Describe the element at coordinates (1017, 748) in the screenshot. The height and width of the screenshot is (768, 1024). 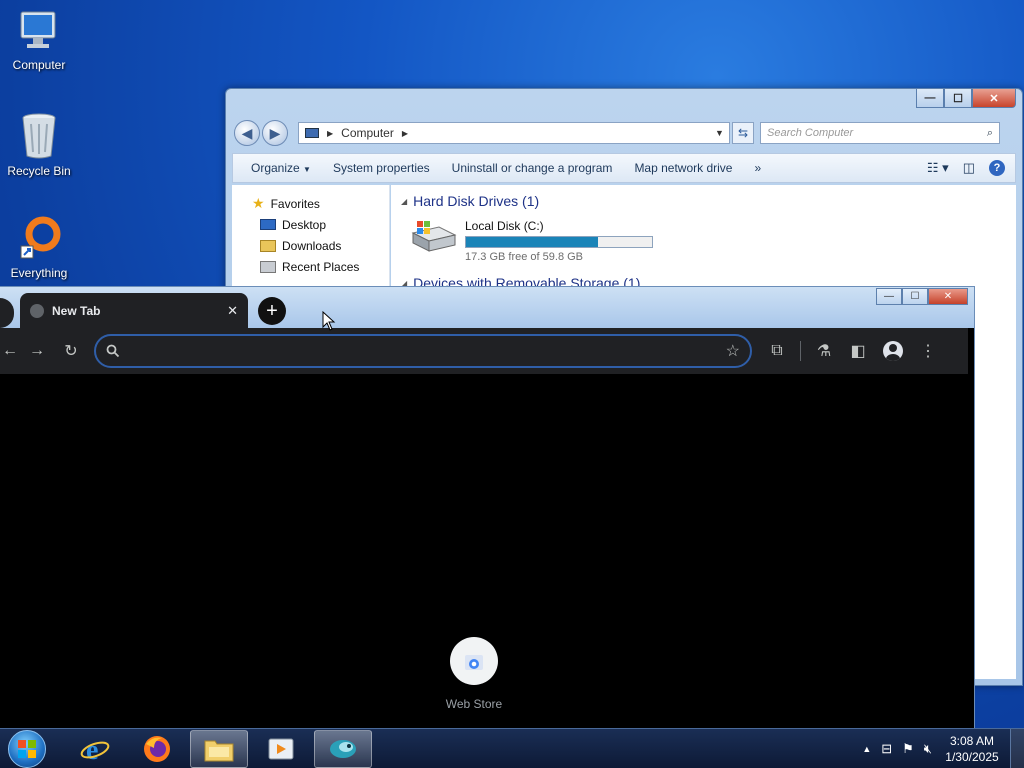
I see `show-desktop-button` at that location.